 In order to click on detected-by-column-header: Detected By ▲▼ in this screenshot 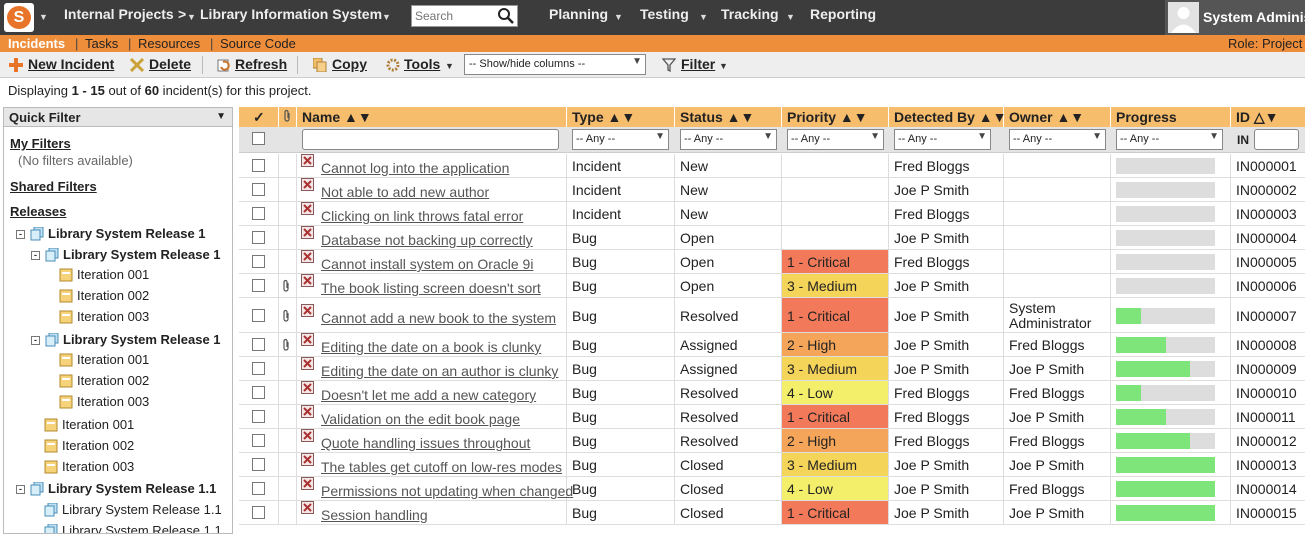, I will do `click(948, 117)`.